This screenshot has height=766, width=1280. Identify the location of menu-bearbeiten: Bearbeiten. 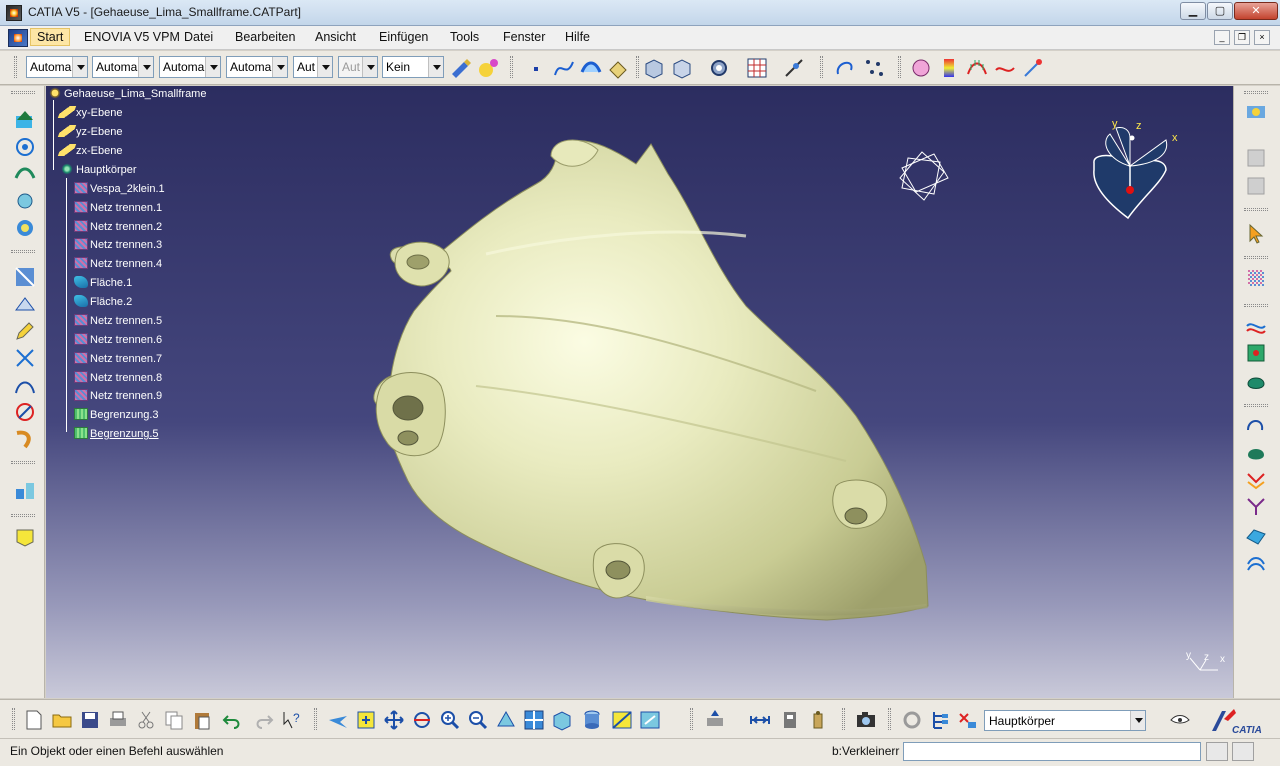
(265, 37).